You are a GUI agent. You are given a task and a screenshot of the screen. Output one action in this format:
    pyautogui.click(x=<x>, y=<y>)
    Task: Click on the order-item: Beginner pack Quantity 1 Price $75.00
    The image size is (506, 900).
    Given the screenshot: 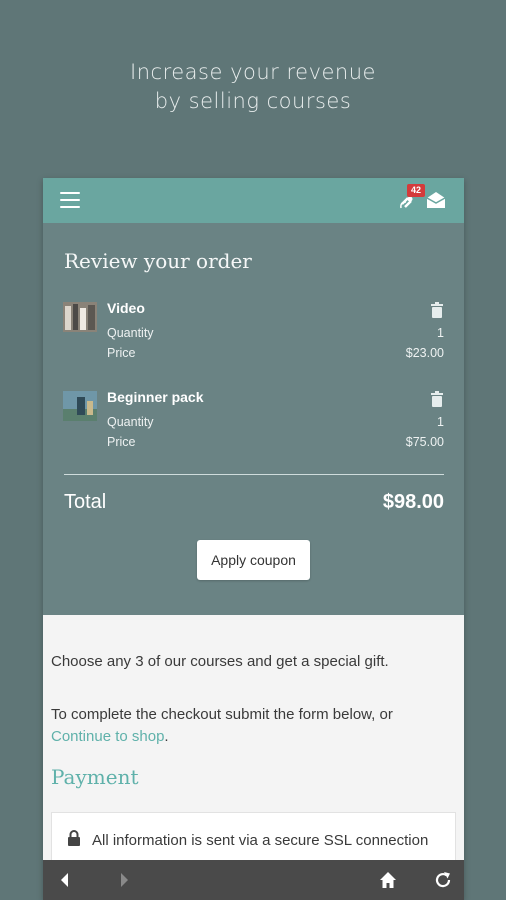 What is the action you would take?
    pyautogui.click(x=253, y=420)
    